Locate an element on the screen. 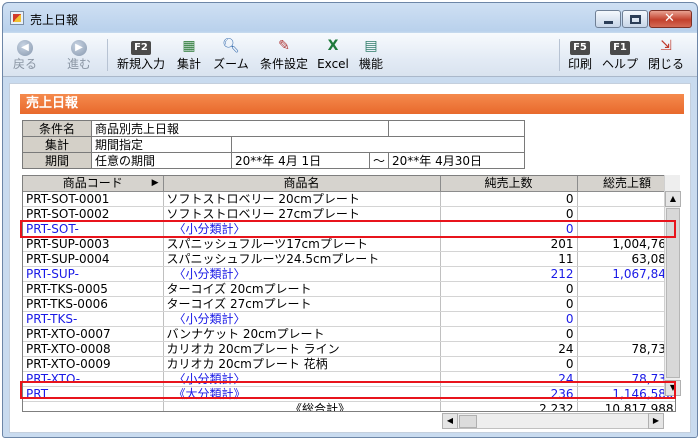  column-header-code: 商品コード ▶ is located at coordinates (93, 184).